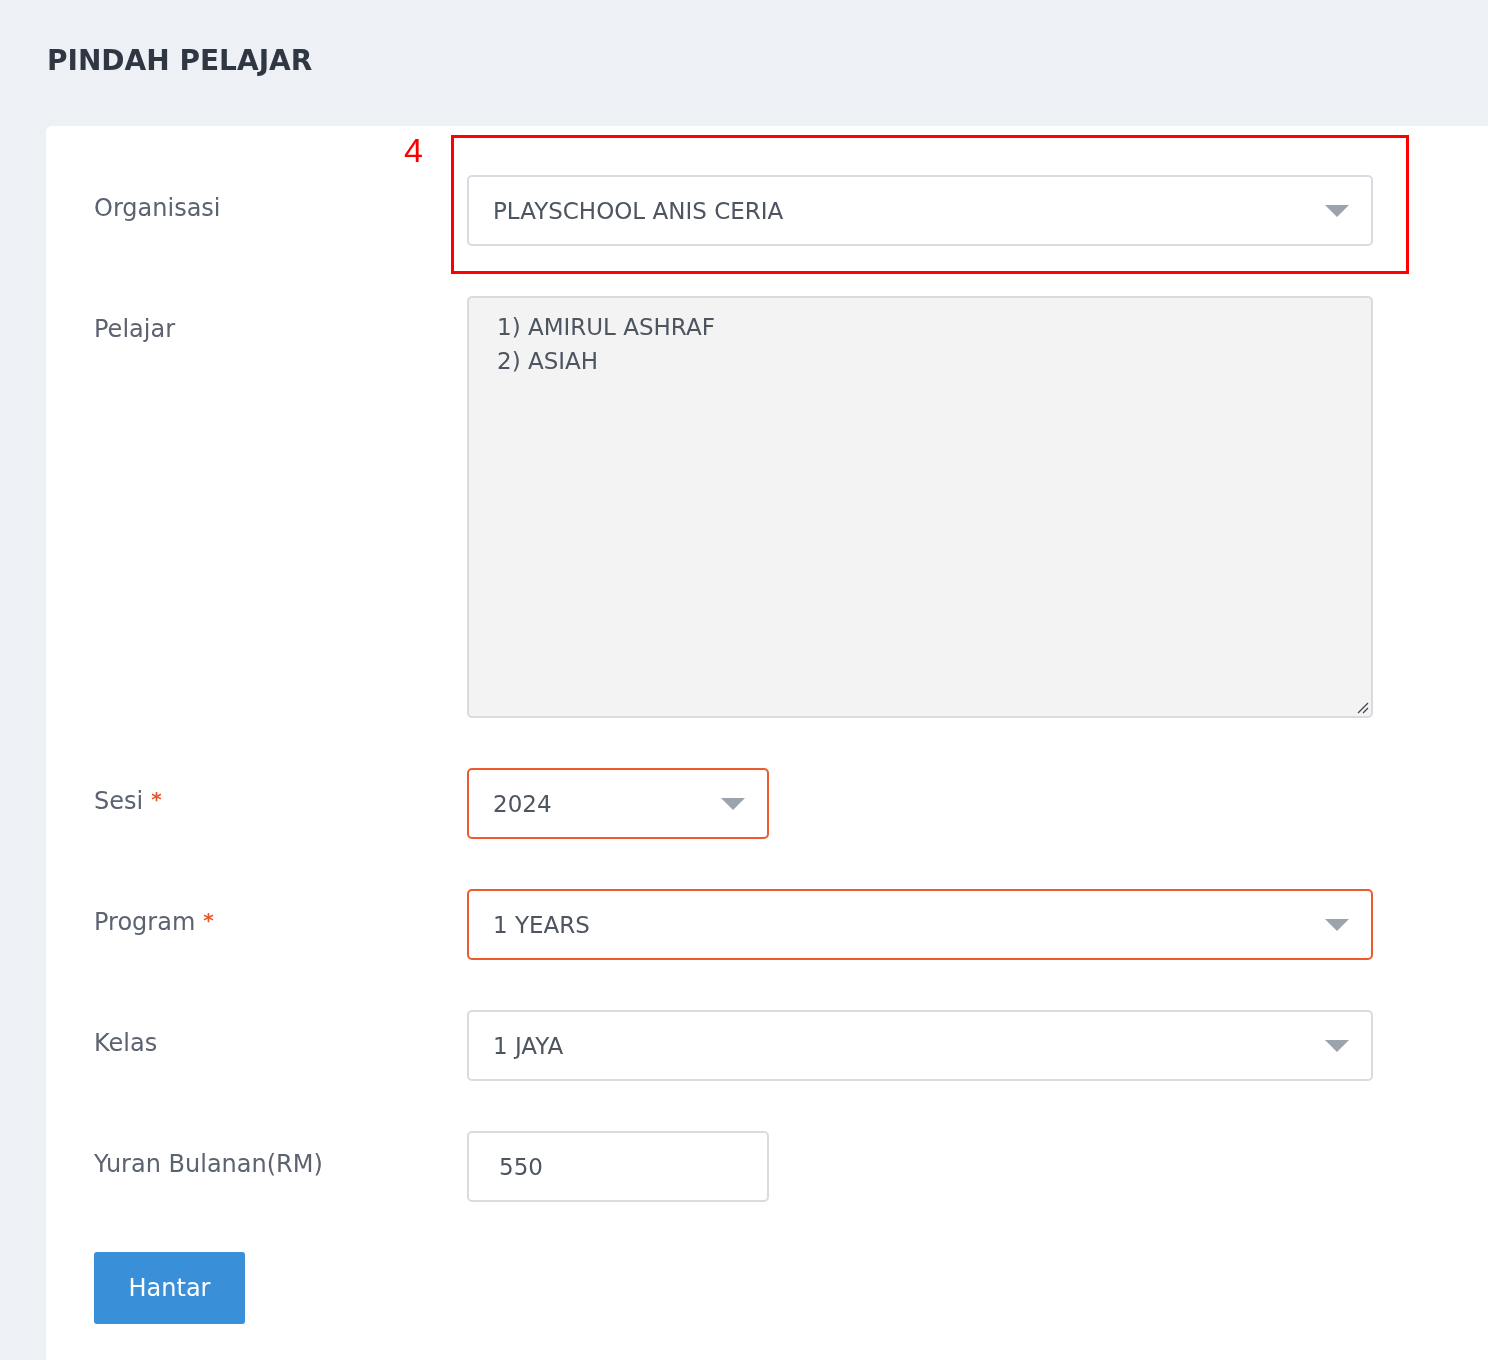 This screenshot has width=1488, height=1360. I want to click on student-line: 2) ASIAH, so click(548, 361).